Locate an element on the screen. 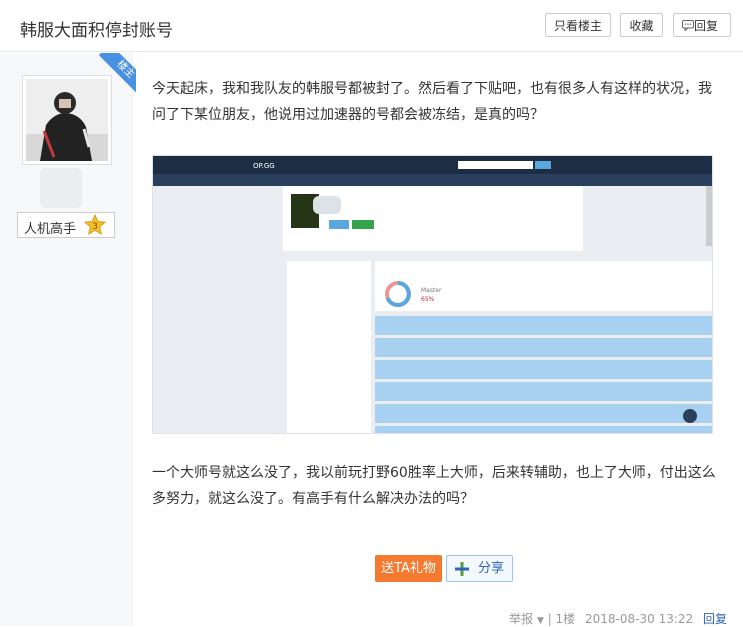 This screenshot has height=627, width=743. share-button-label: 分享 is located at coordinates (491, 568).